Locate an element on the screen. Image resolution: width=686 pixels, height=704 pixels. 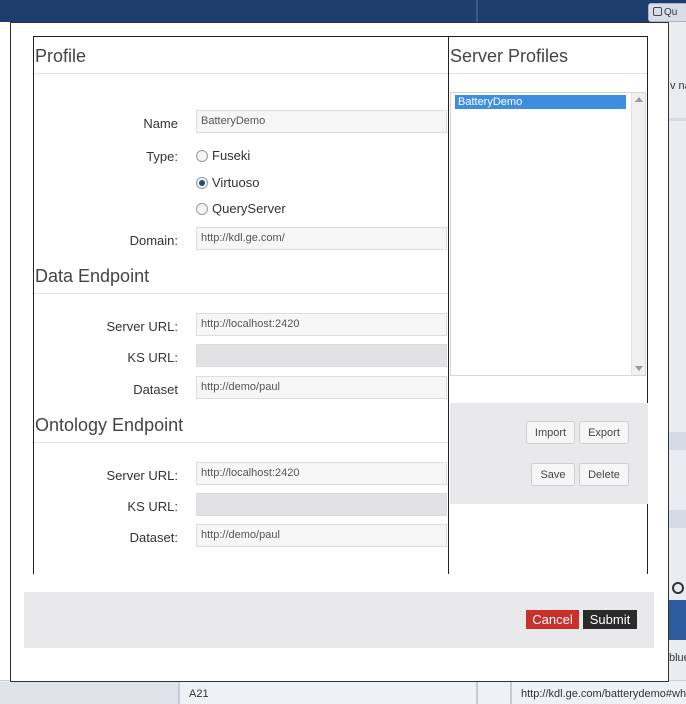
server-profiles-title: Server Profiles is located at coordinates (509, 56).